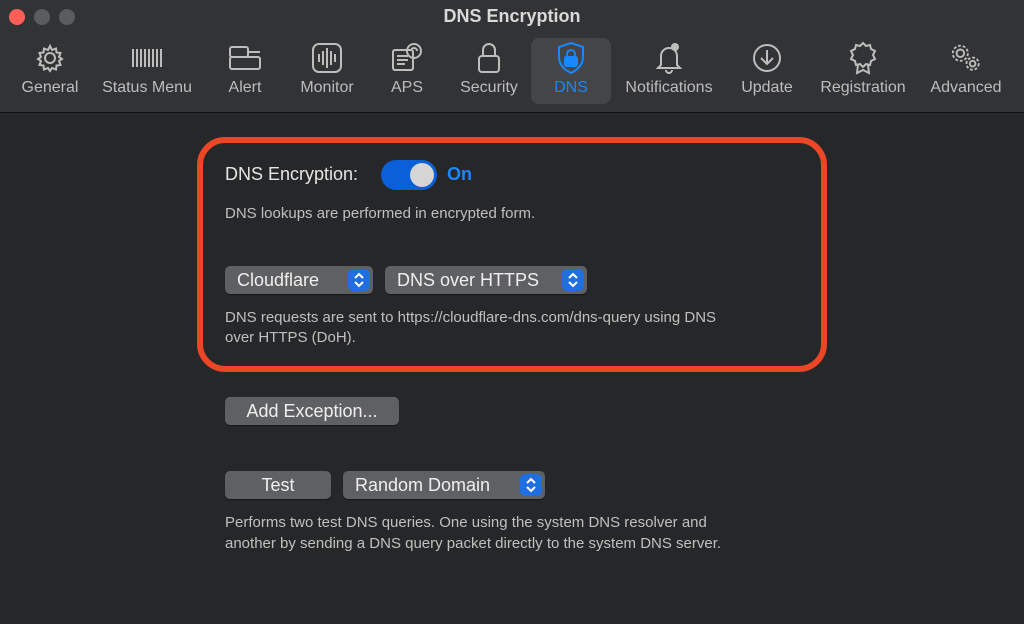 The image size is (1024, 624). What do you see at coordinates (571, 58) in the screenshot?
I see `shield-lock-icon` at bounding box center [571, 58].